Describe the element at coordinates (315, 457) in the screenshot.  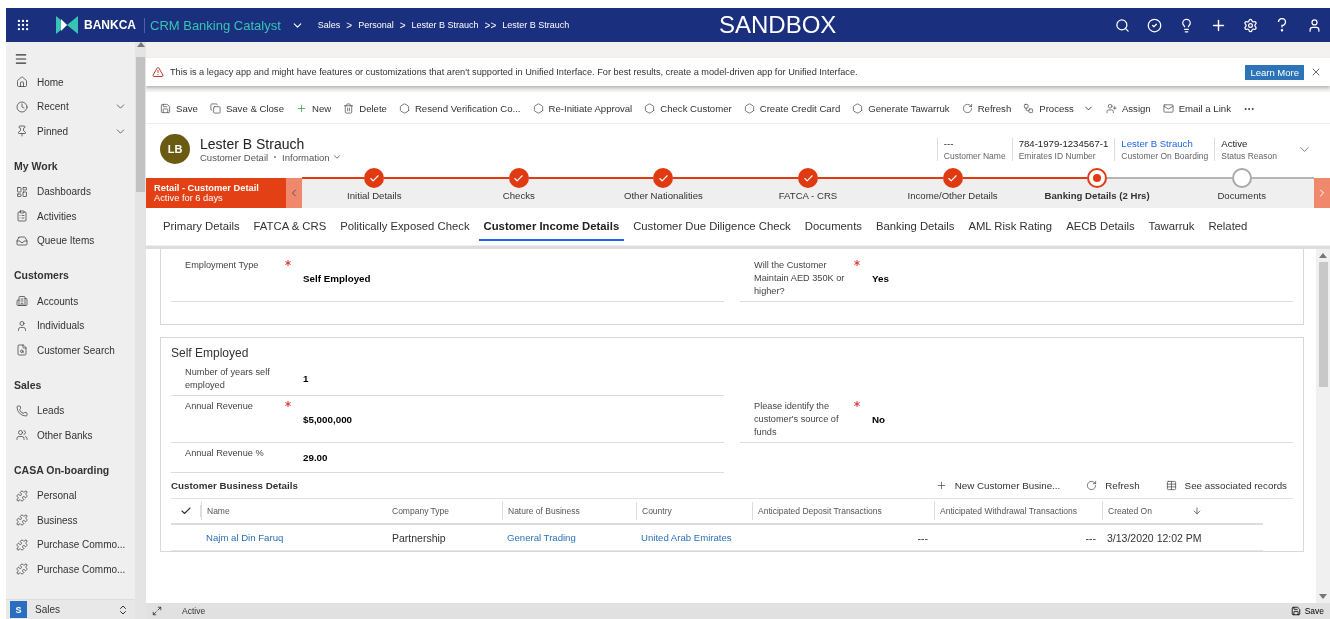
I see `field-value: 29.00` at that location.